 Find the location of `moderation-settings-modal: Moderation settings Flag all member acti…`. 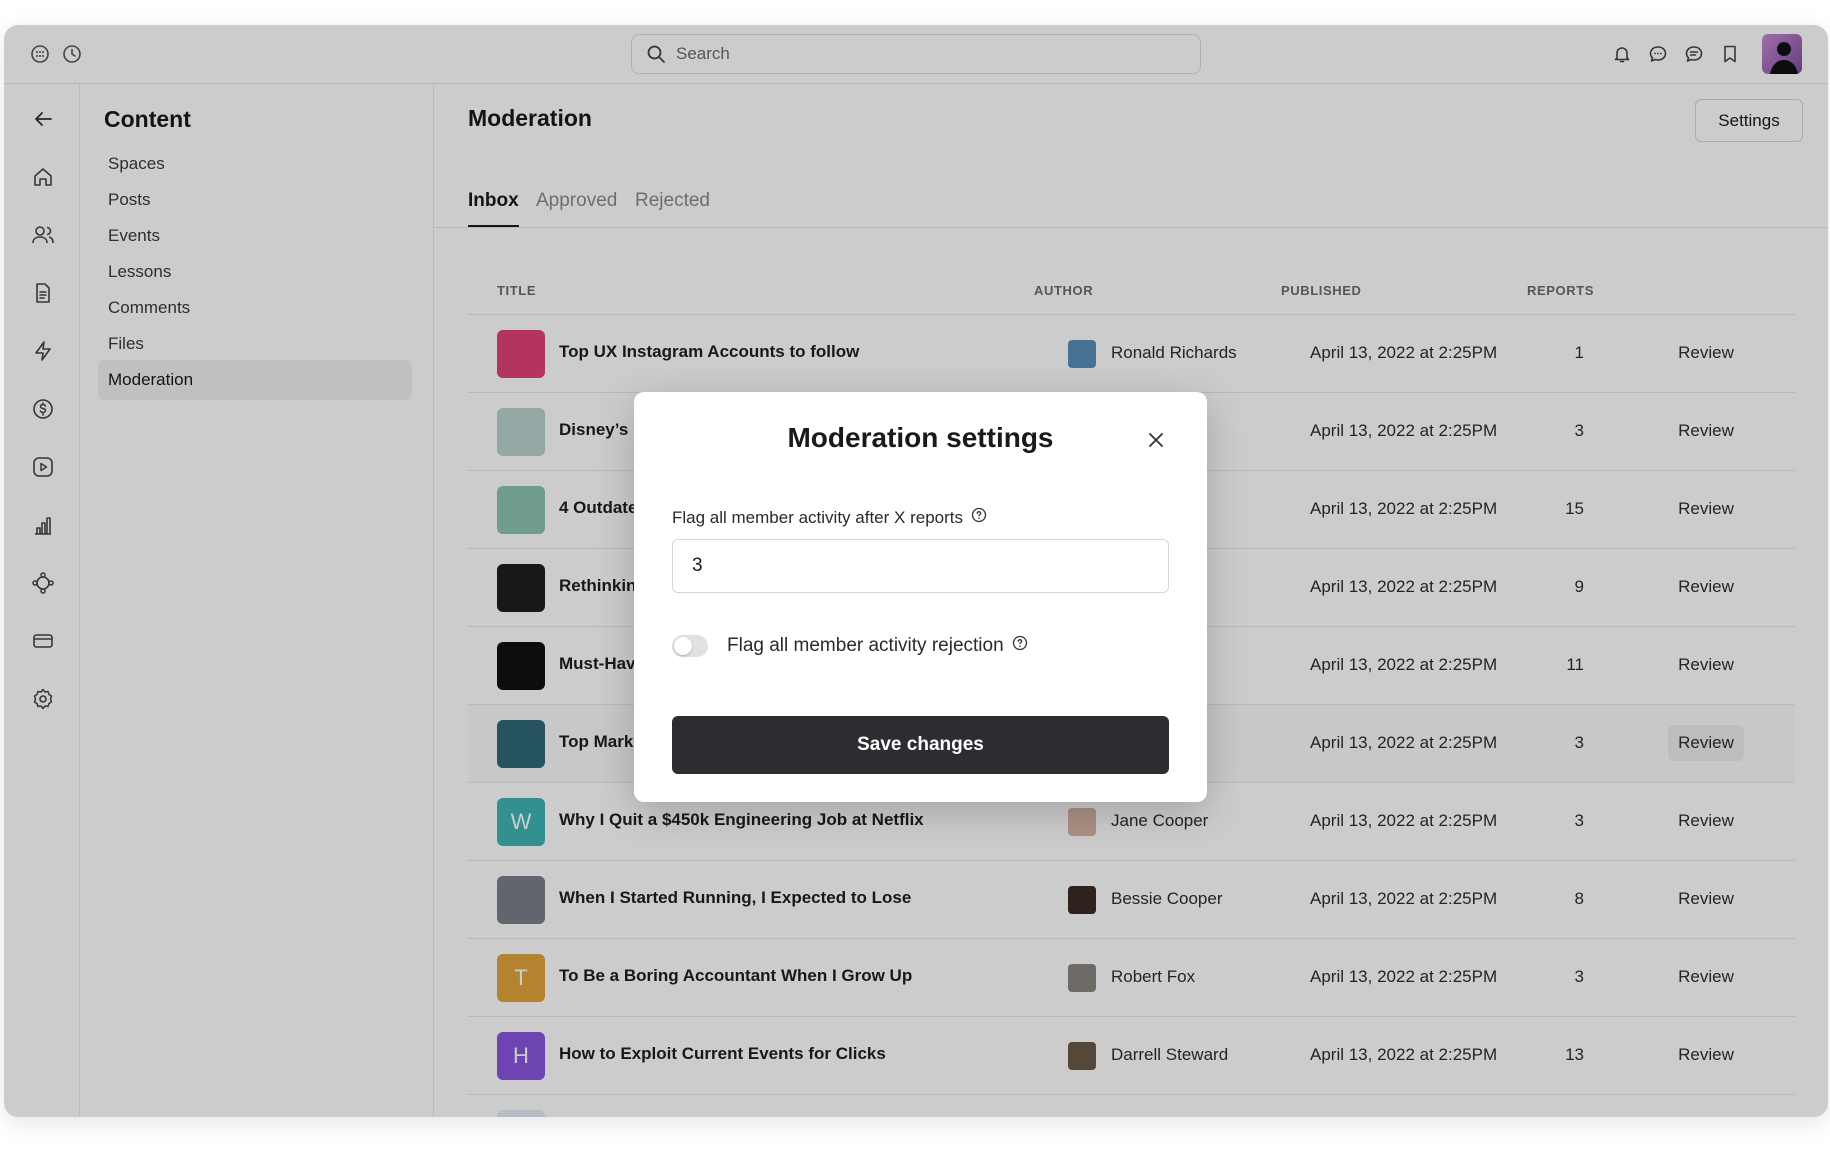

moderation-settings-modal: Moderation settings Flag all member acti… is located at coordinates (920, 597).